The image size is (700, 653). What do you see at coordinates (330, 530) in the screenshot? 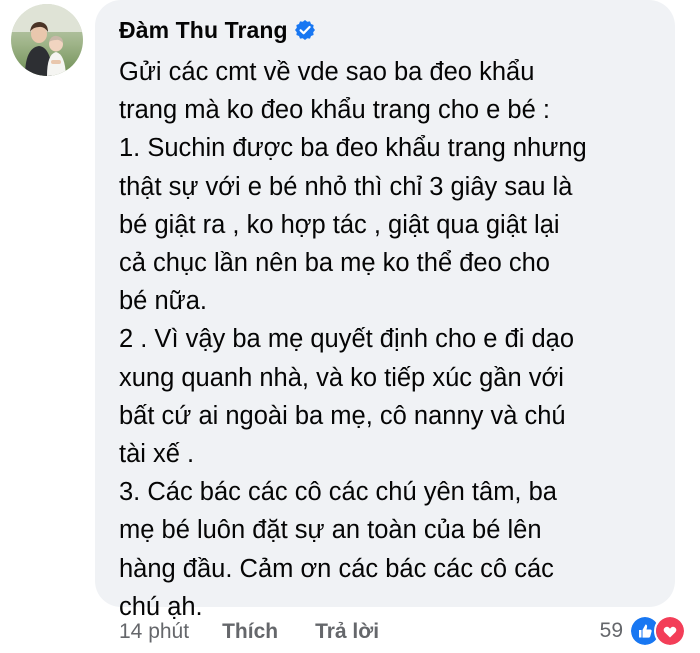
I see `comment-line: mẹ bé luôn đặt sự an toàn của bé lên` at bounding box center [330, 530].